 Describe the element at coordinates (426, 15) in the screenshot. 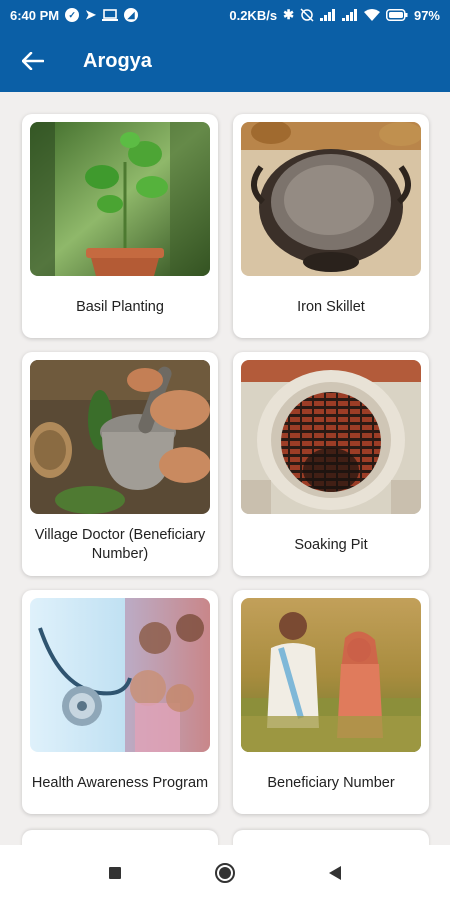

I see `battery-percent: 97%` at that location.